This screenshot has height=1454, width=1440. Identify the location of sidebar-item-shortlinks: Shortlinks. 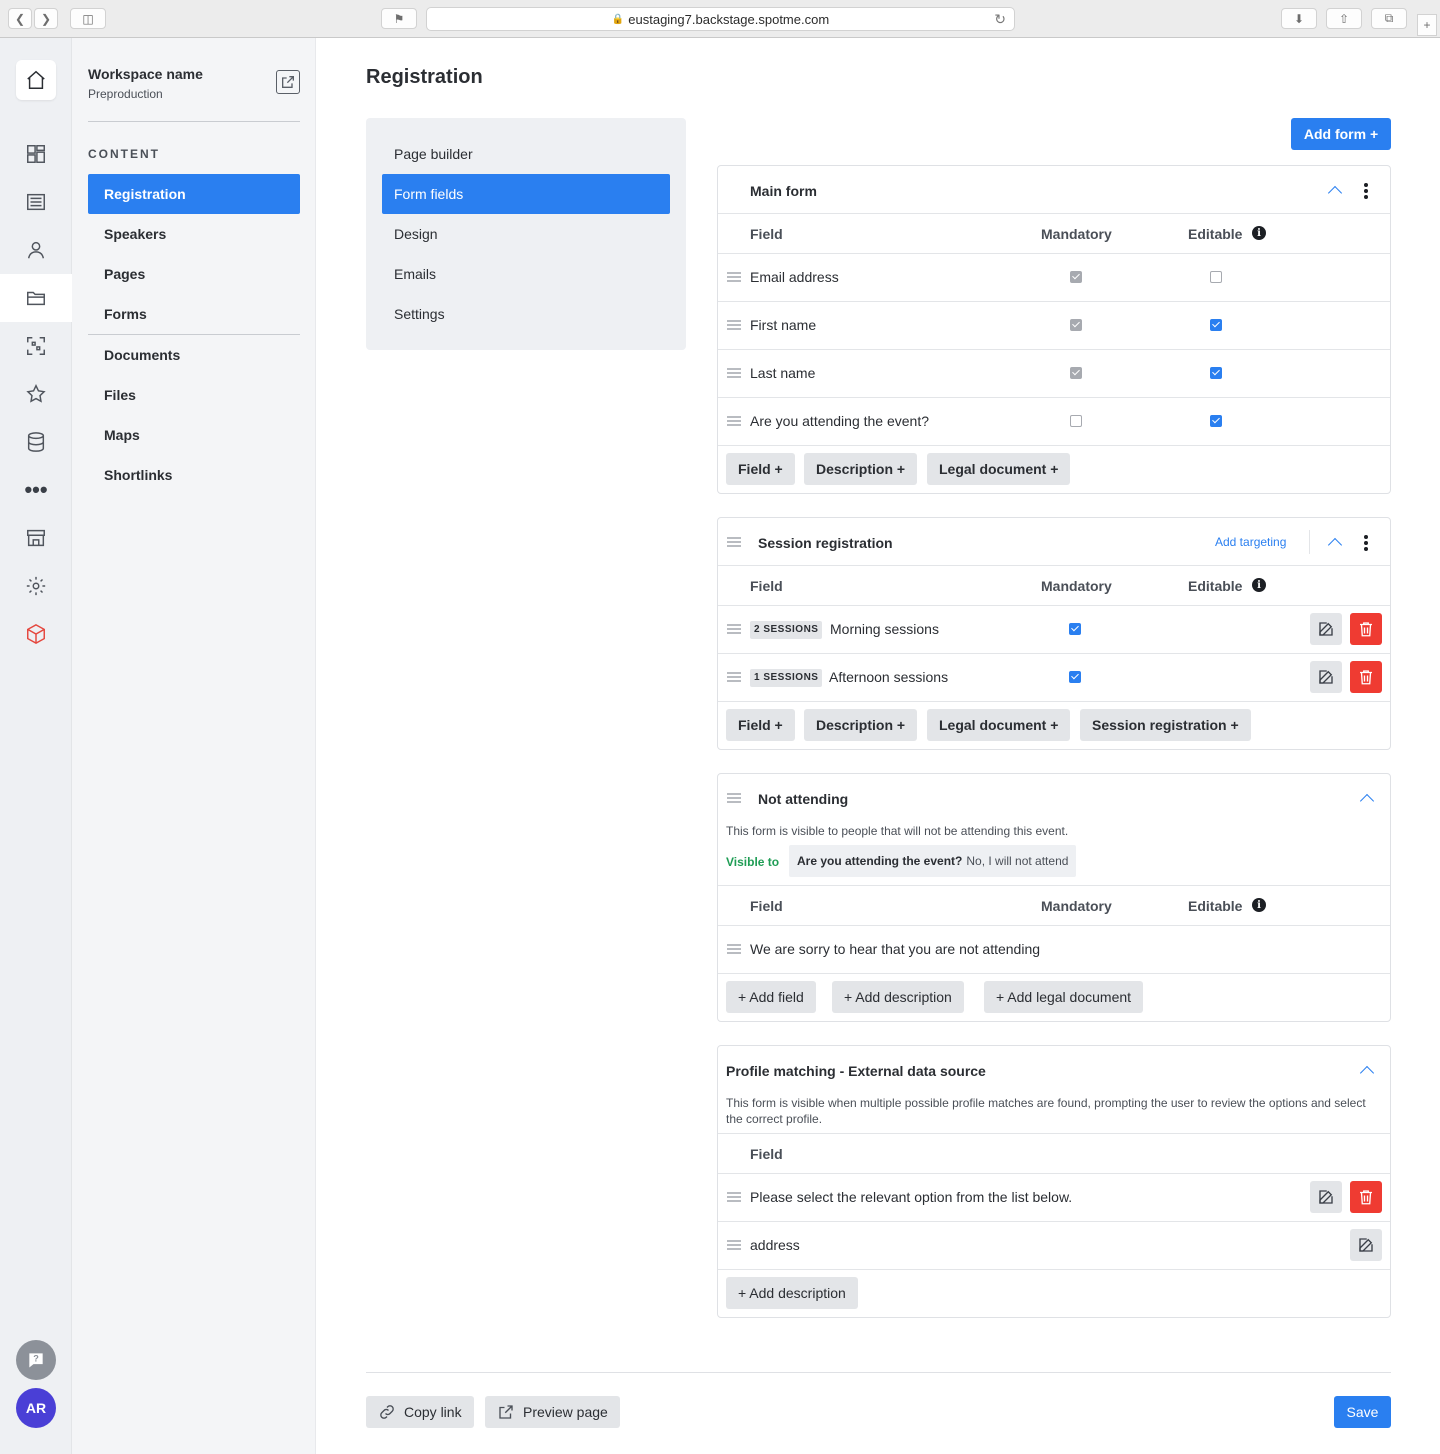
(194, 475).